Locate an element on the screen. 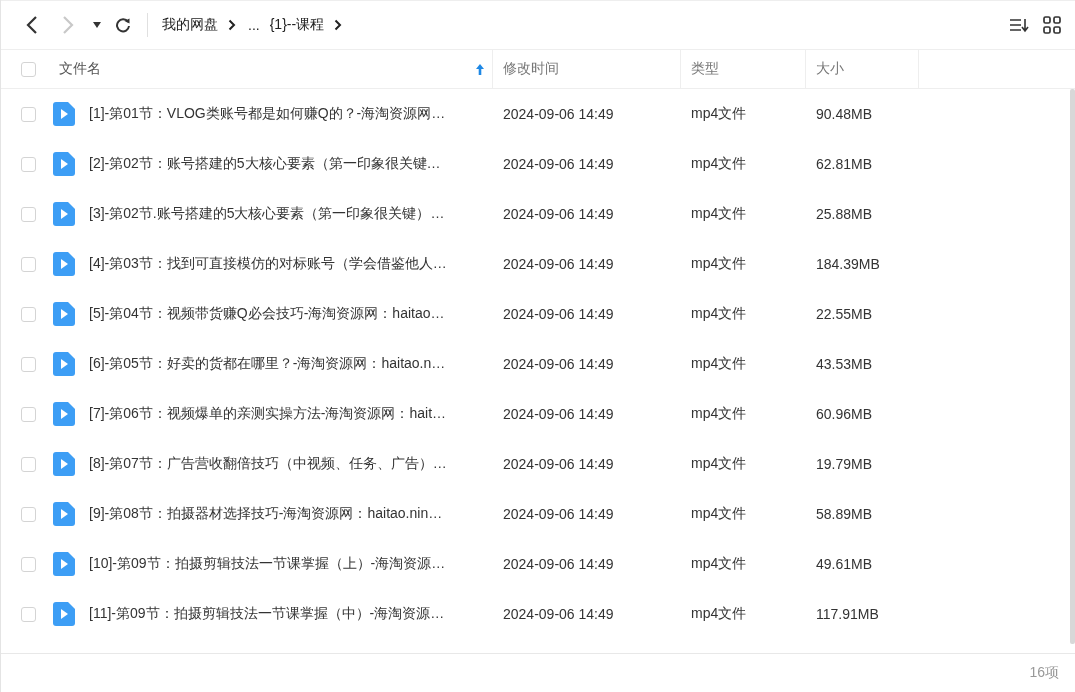  sort-icon is located at coordinates (1019, 25).